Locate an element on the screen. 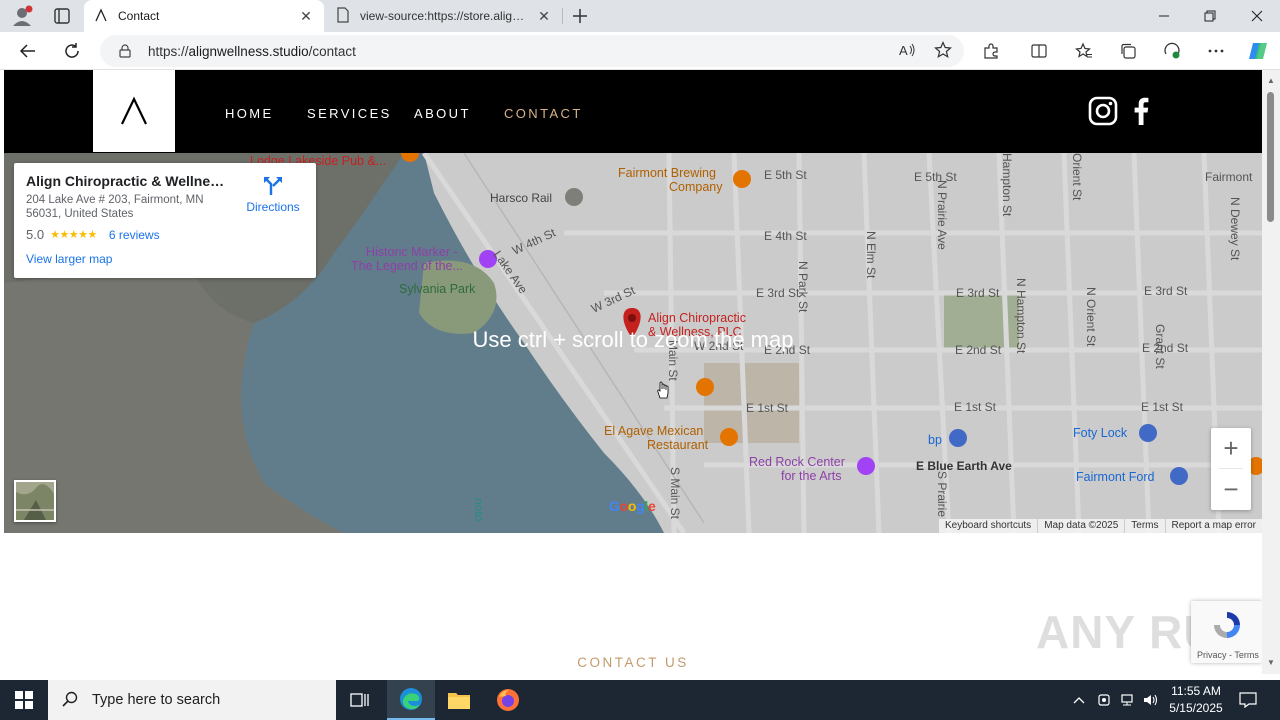  refresh-button is located at coordinates (72, 51).